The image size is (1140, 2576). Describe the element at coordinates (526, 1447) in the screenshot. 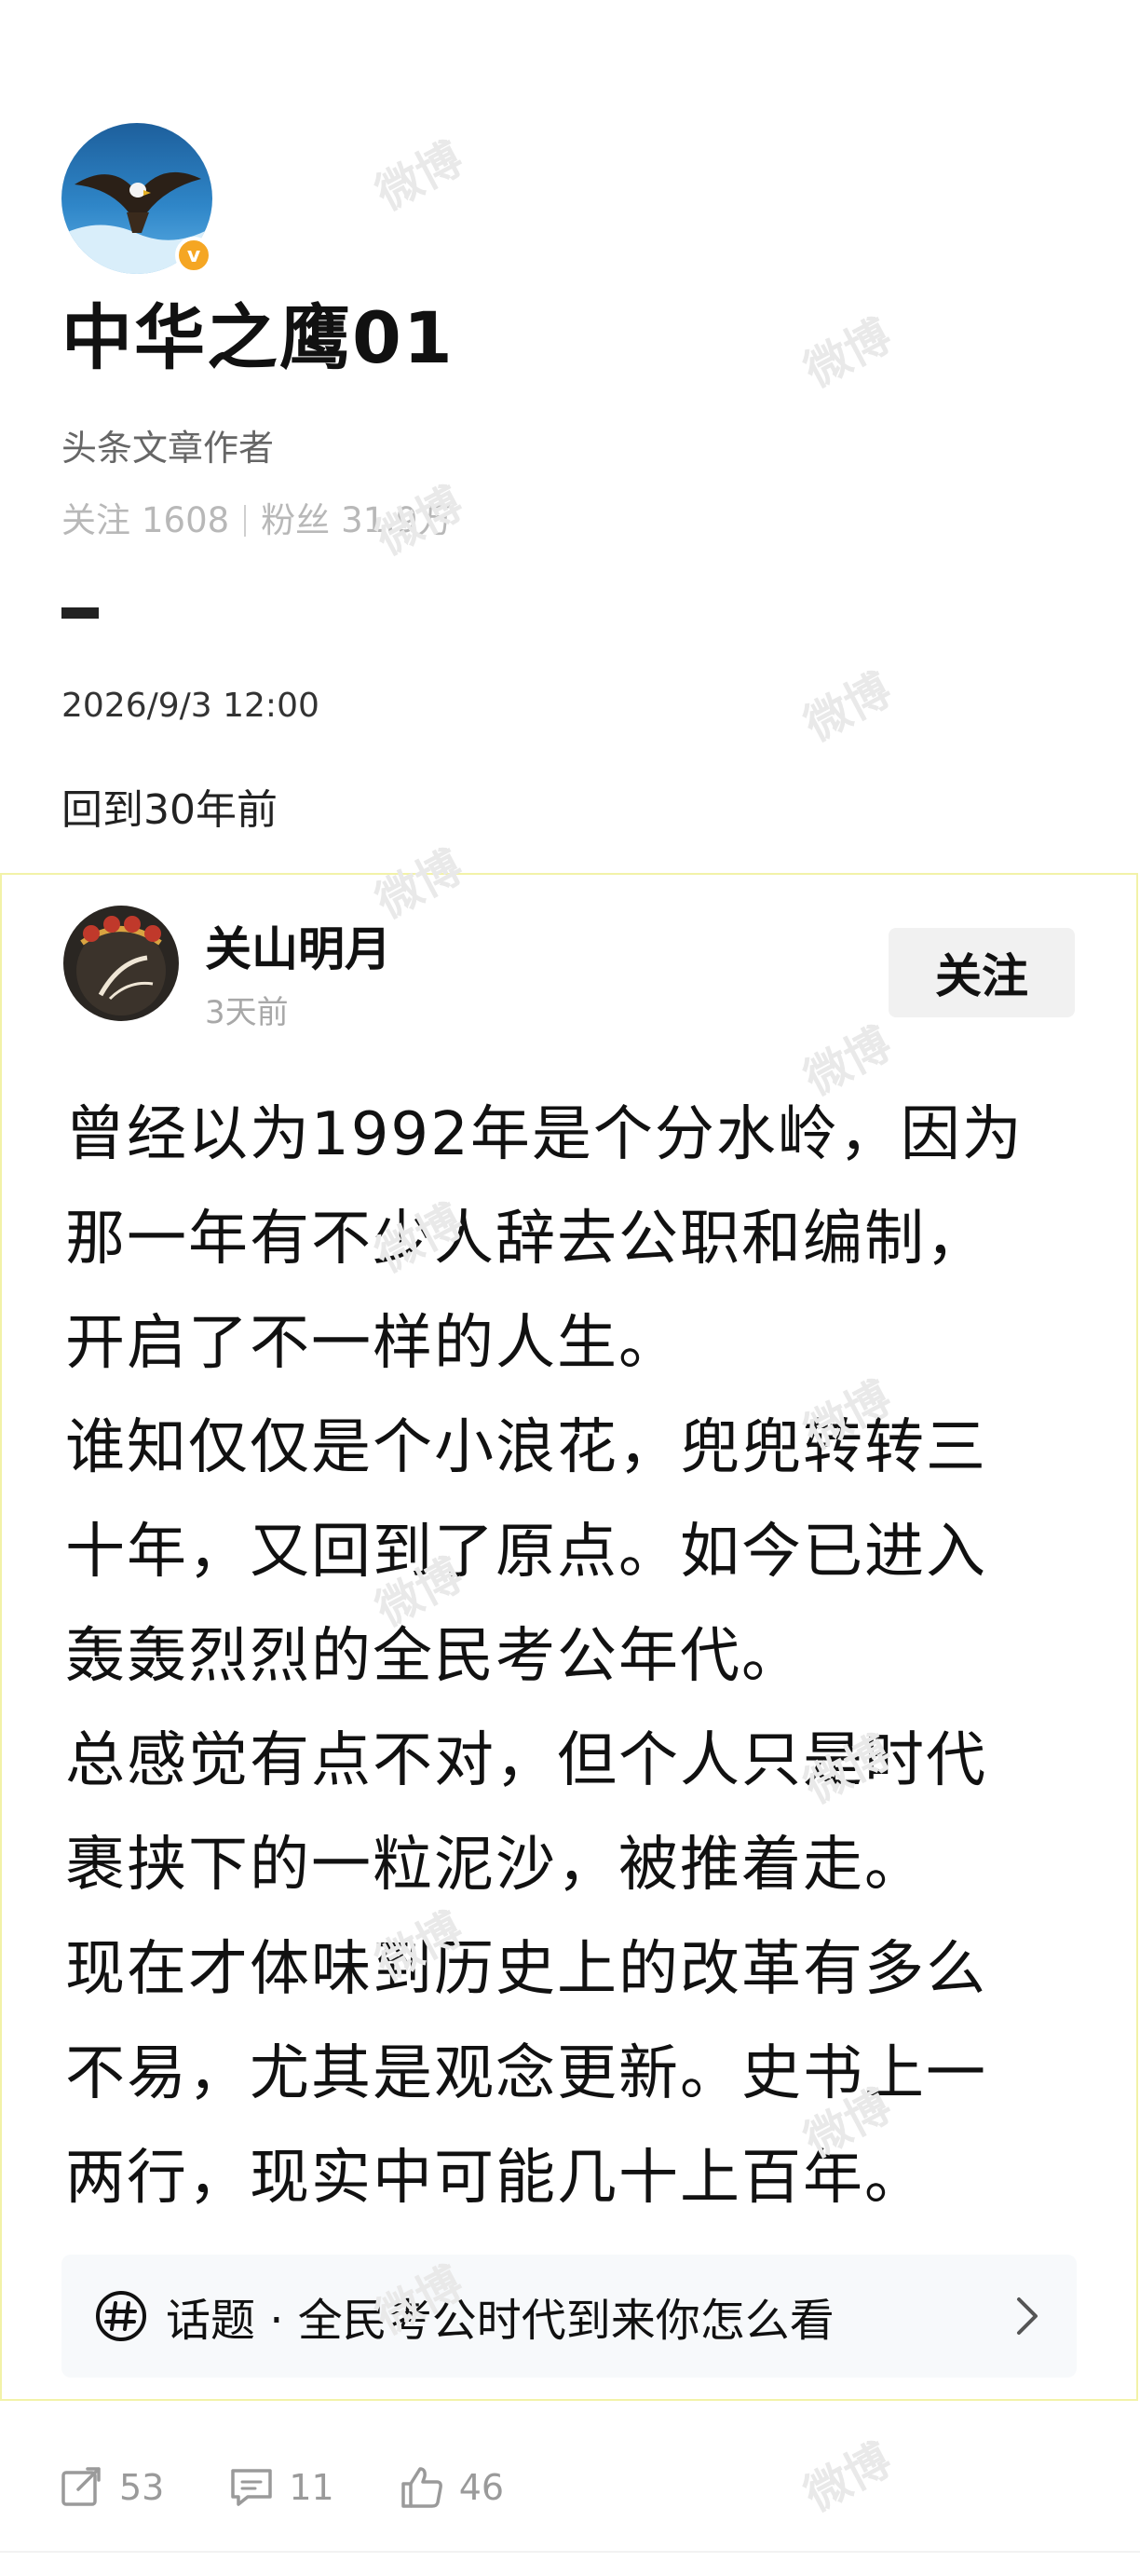

I see `body-line: 谁知仅仅是个小浪花，兜兜转转三` at that location.